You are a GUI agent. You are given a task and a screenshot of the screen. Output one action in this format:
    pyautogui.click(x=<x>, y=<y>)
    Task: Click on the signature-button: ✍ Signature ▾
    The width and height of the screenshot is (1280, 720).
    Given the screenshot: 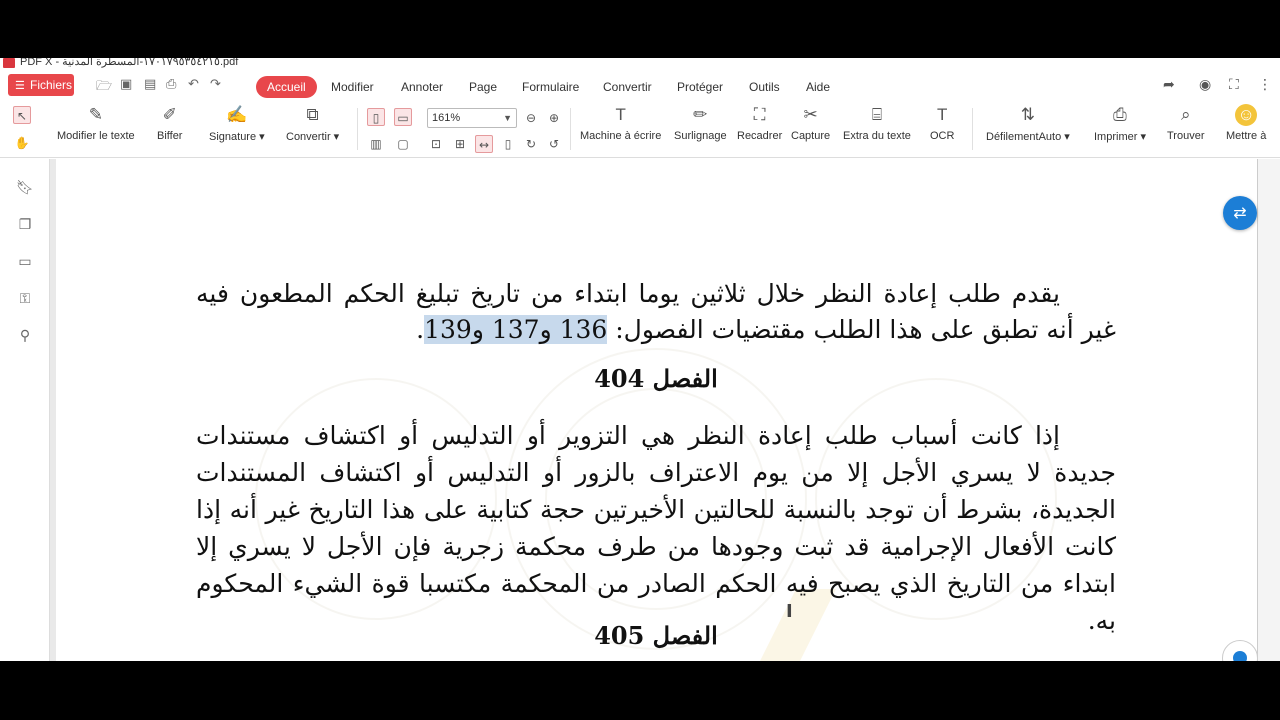 What is the action you would take?
    pyautogui.click(x=237, y=123)
    